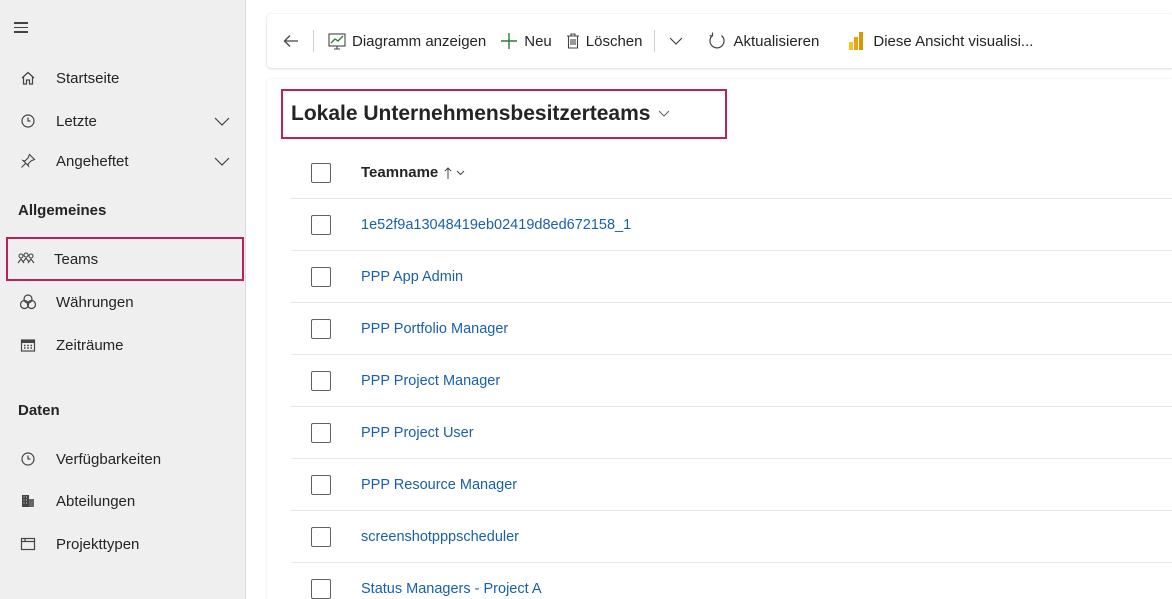 This screenshot has height=599, width=1172. I want to click on sidebar-item-label: Abteilungen, so click(96, 501).